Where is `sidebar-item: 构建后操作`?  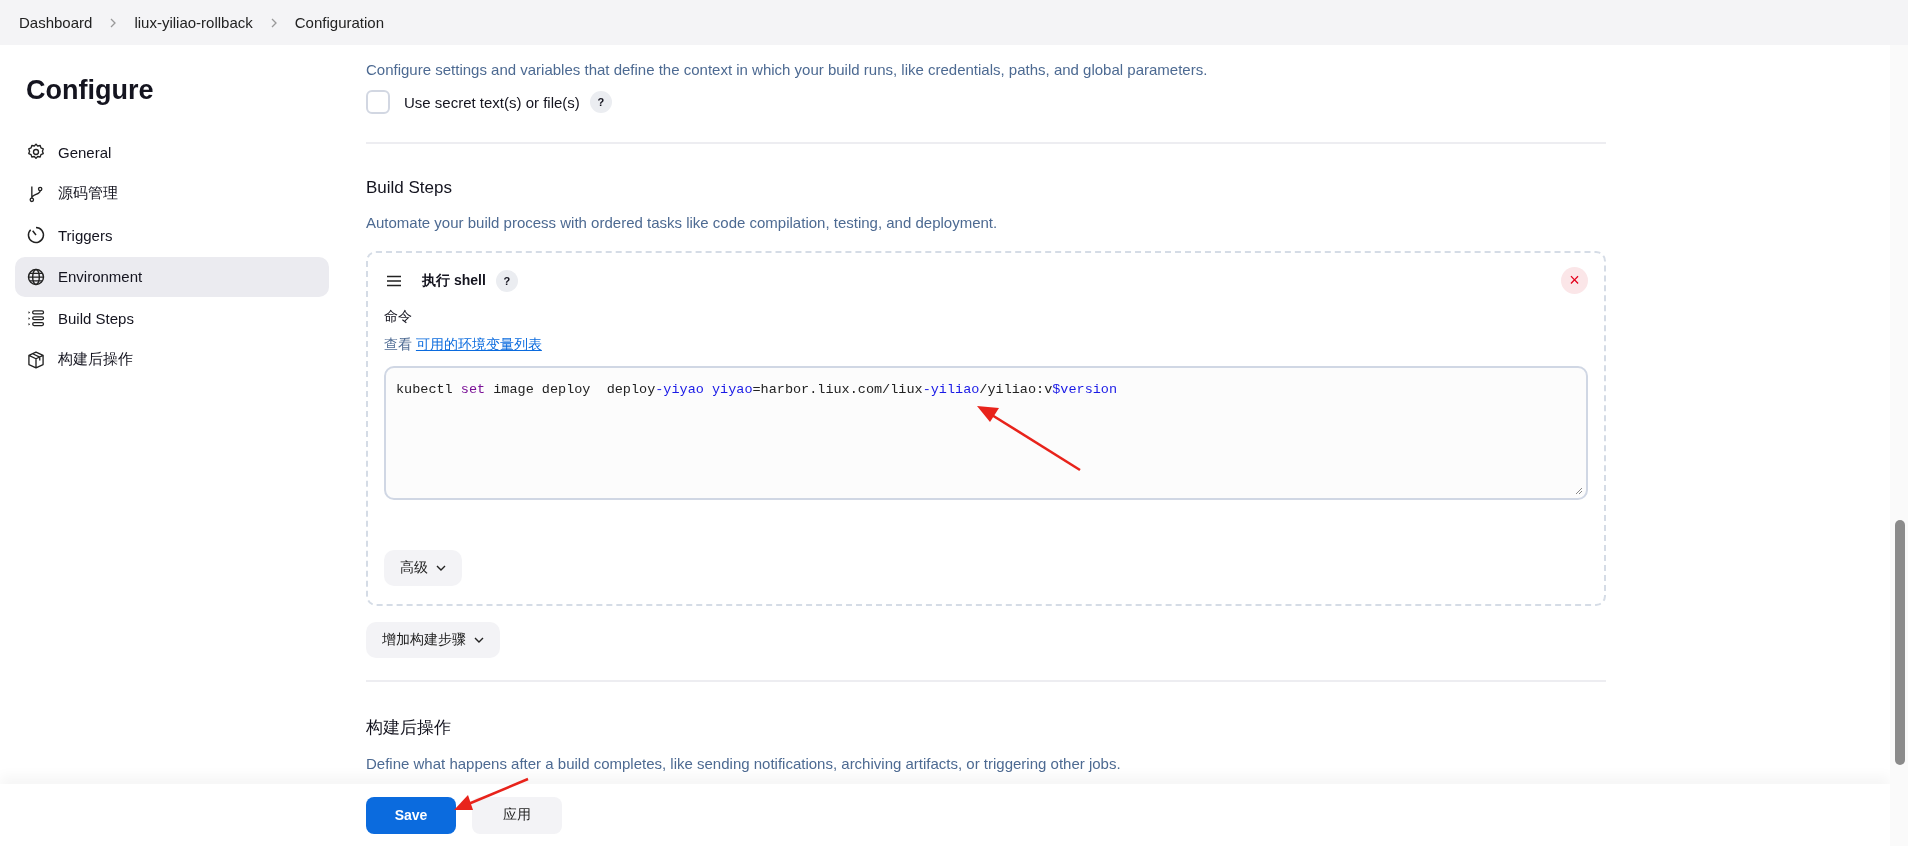
sidebar-item: 构建后操作 is located at coordinates (172, 359).